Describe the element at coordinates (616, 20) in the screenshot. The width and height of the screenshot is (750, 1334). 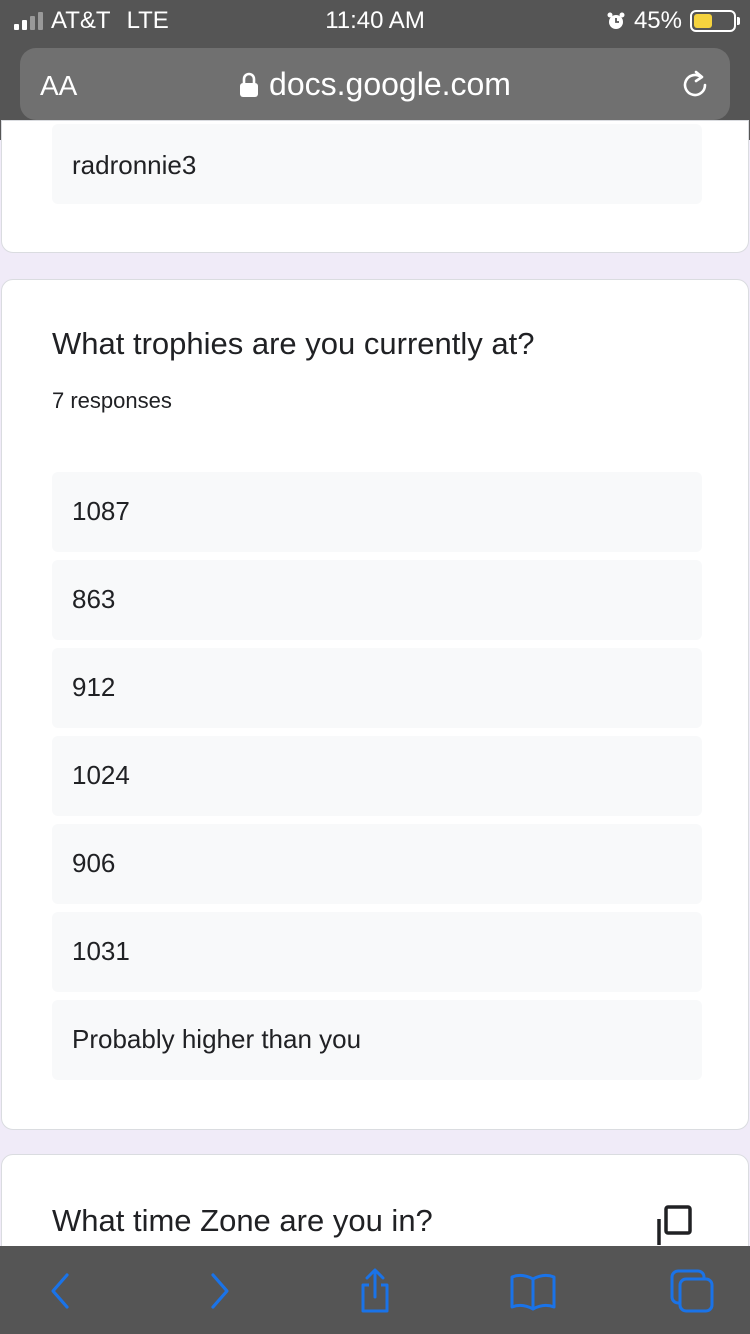
I see `alarm-icon` at that location.